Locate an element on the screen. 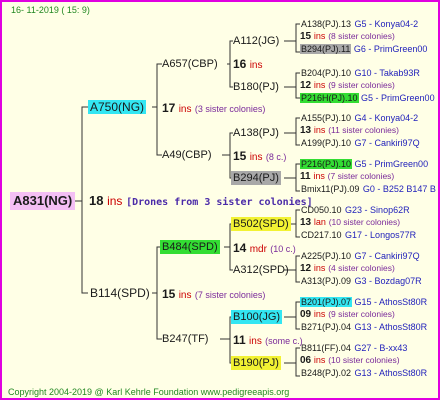  gen4-block-5-bottom-id: CD217.10 is located at coordinates (321, 235).